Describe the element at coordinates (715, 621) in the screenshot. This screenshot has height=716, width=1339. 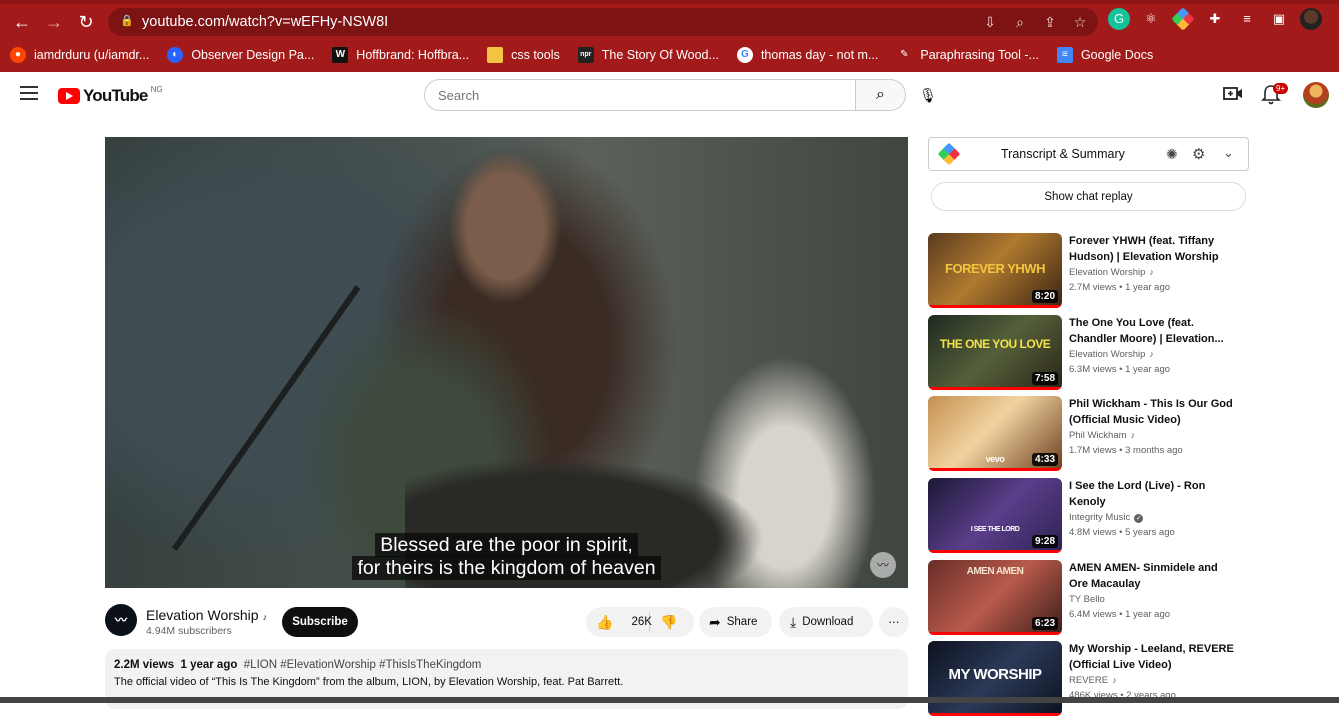
I see `share-arrow-icon: ➦` at that location.